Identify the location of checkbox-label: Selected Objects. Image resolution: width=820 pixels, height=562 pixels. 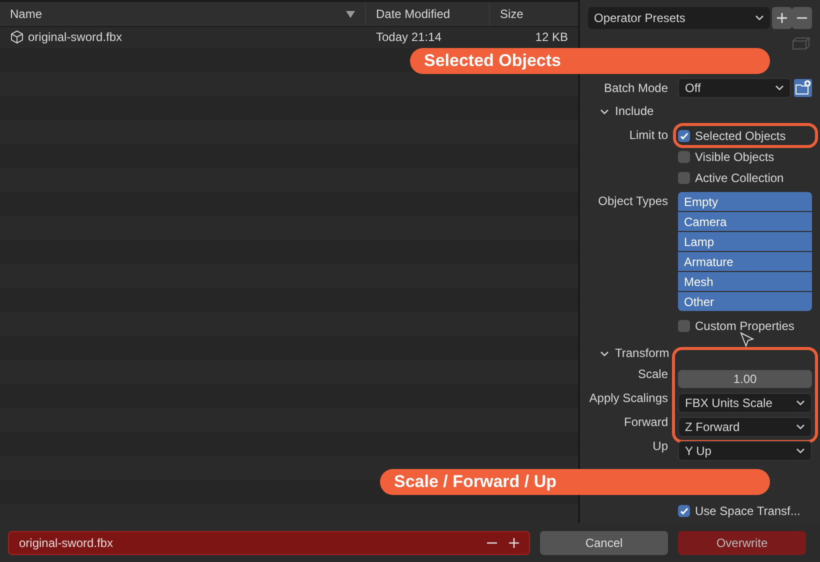
(740, 135).